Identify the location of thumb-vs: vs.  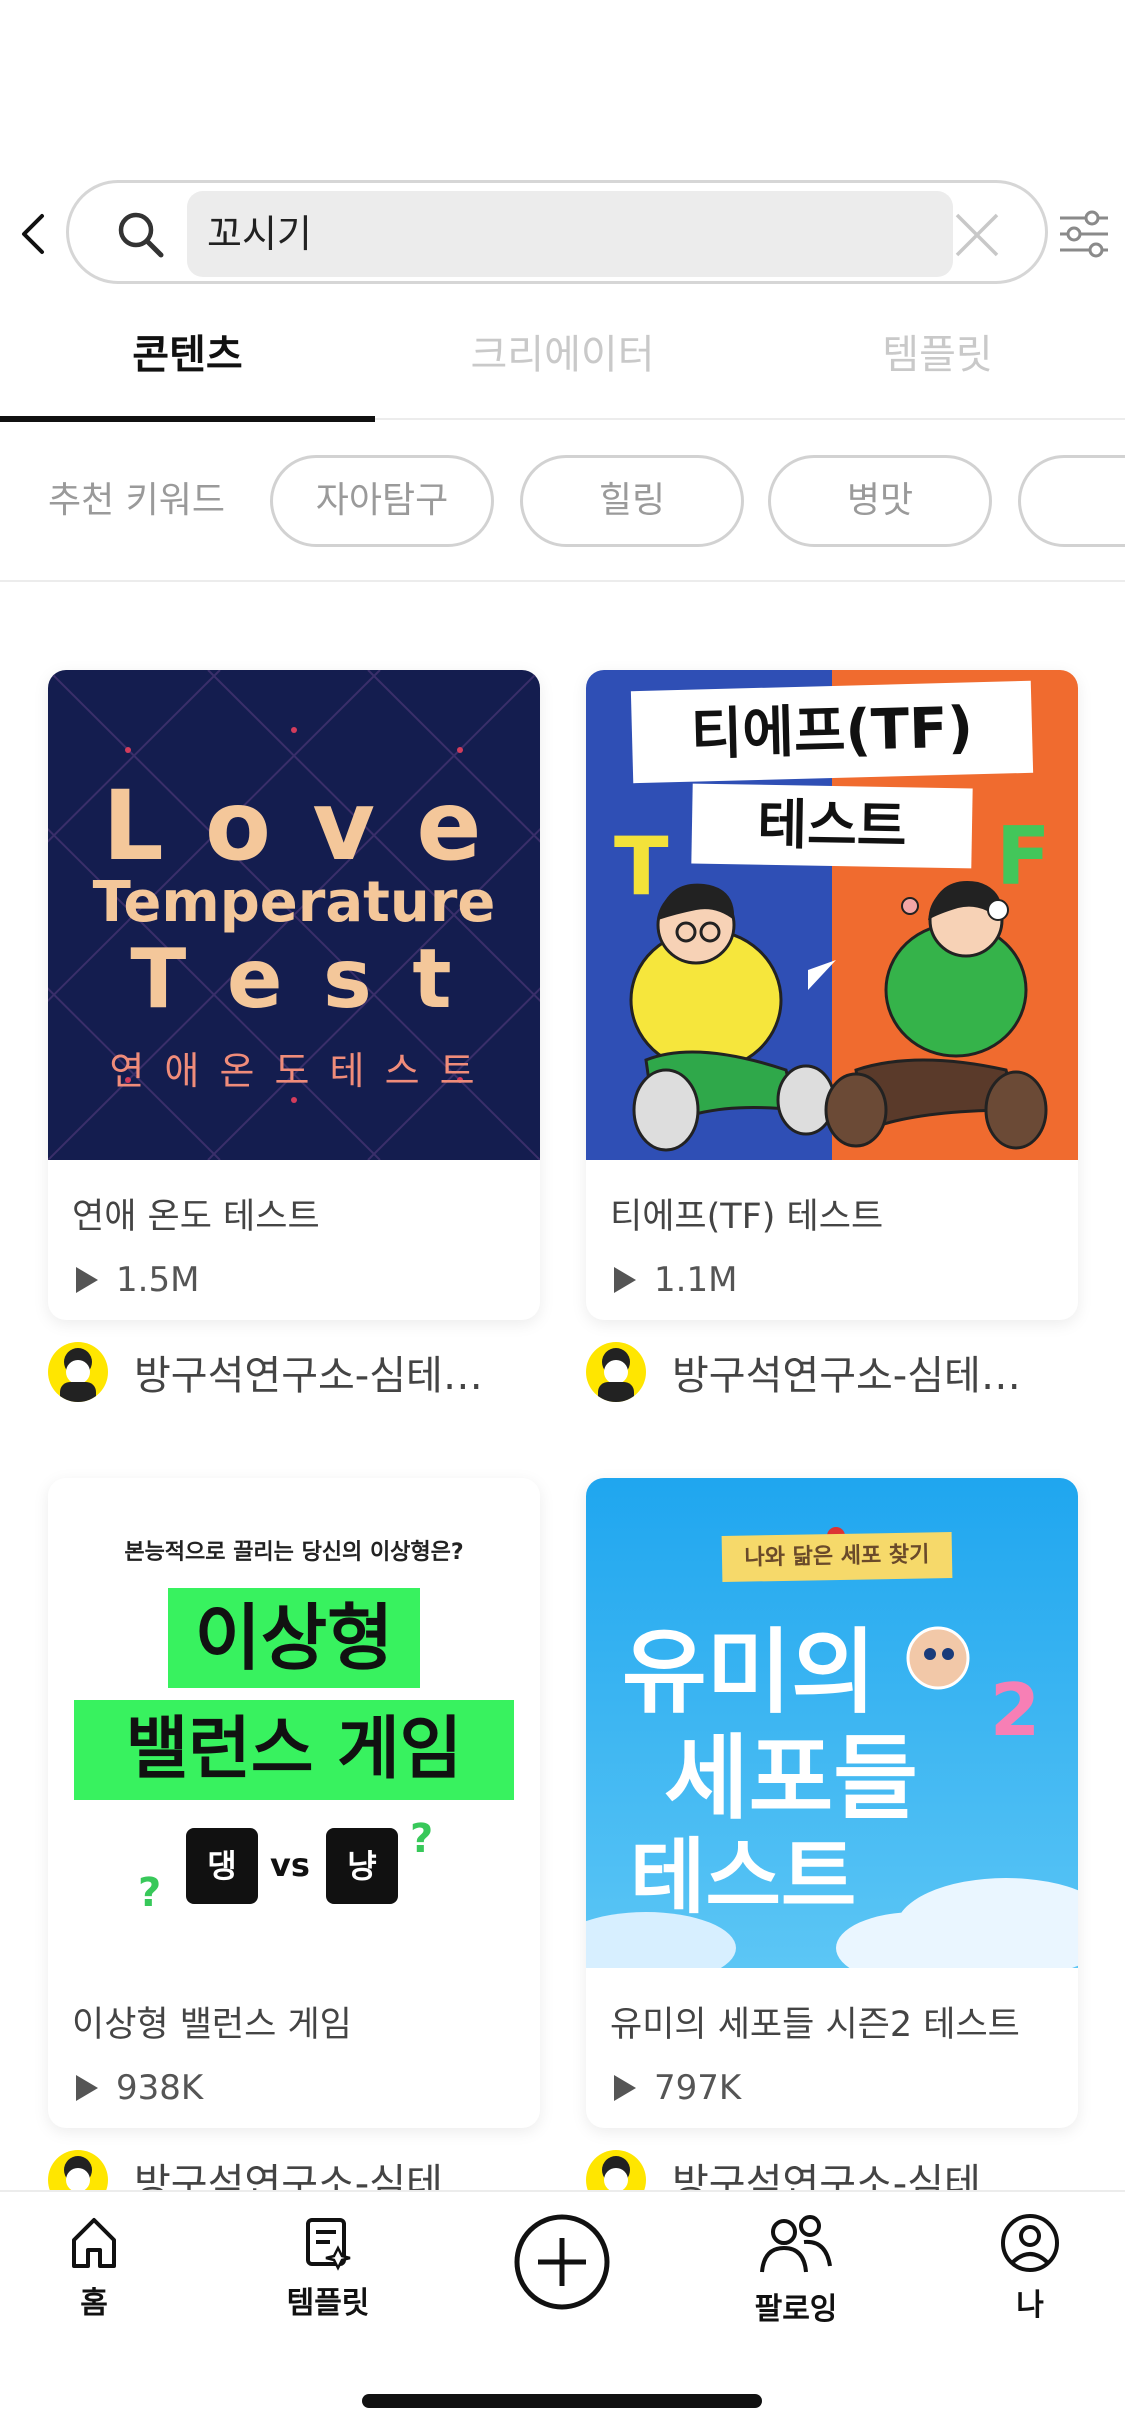
(290, 1865).